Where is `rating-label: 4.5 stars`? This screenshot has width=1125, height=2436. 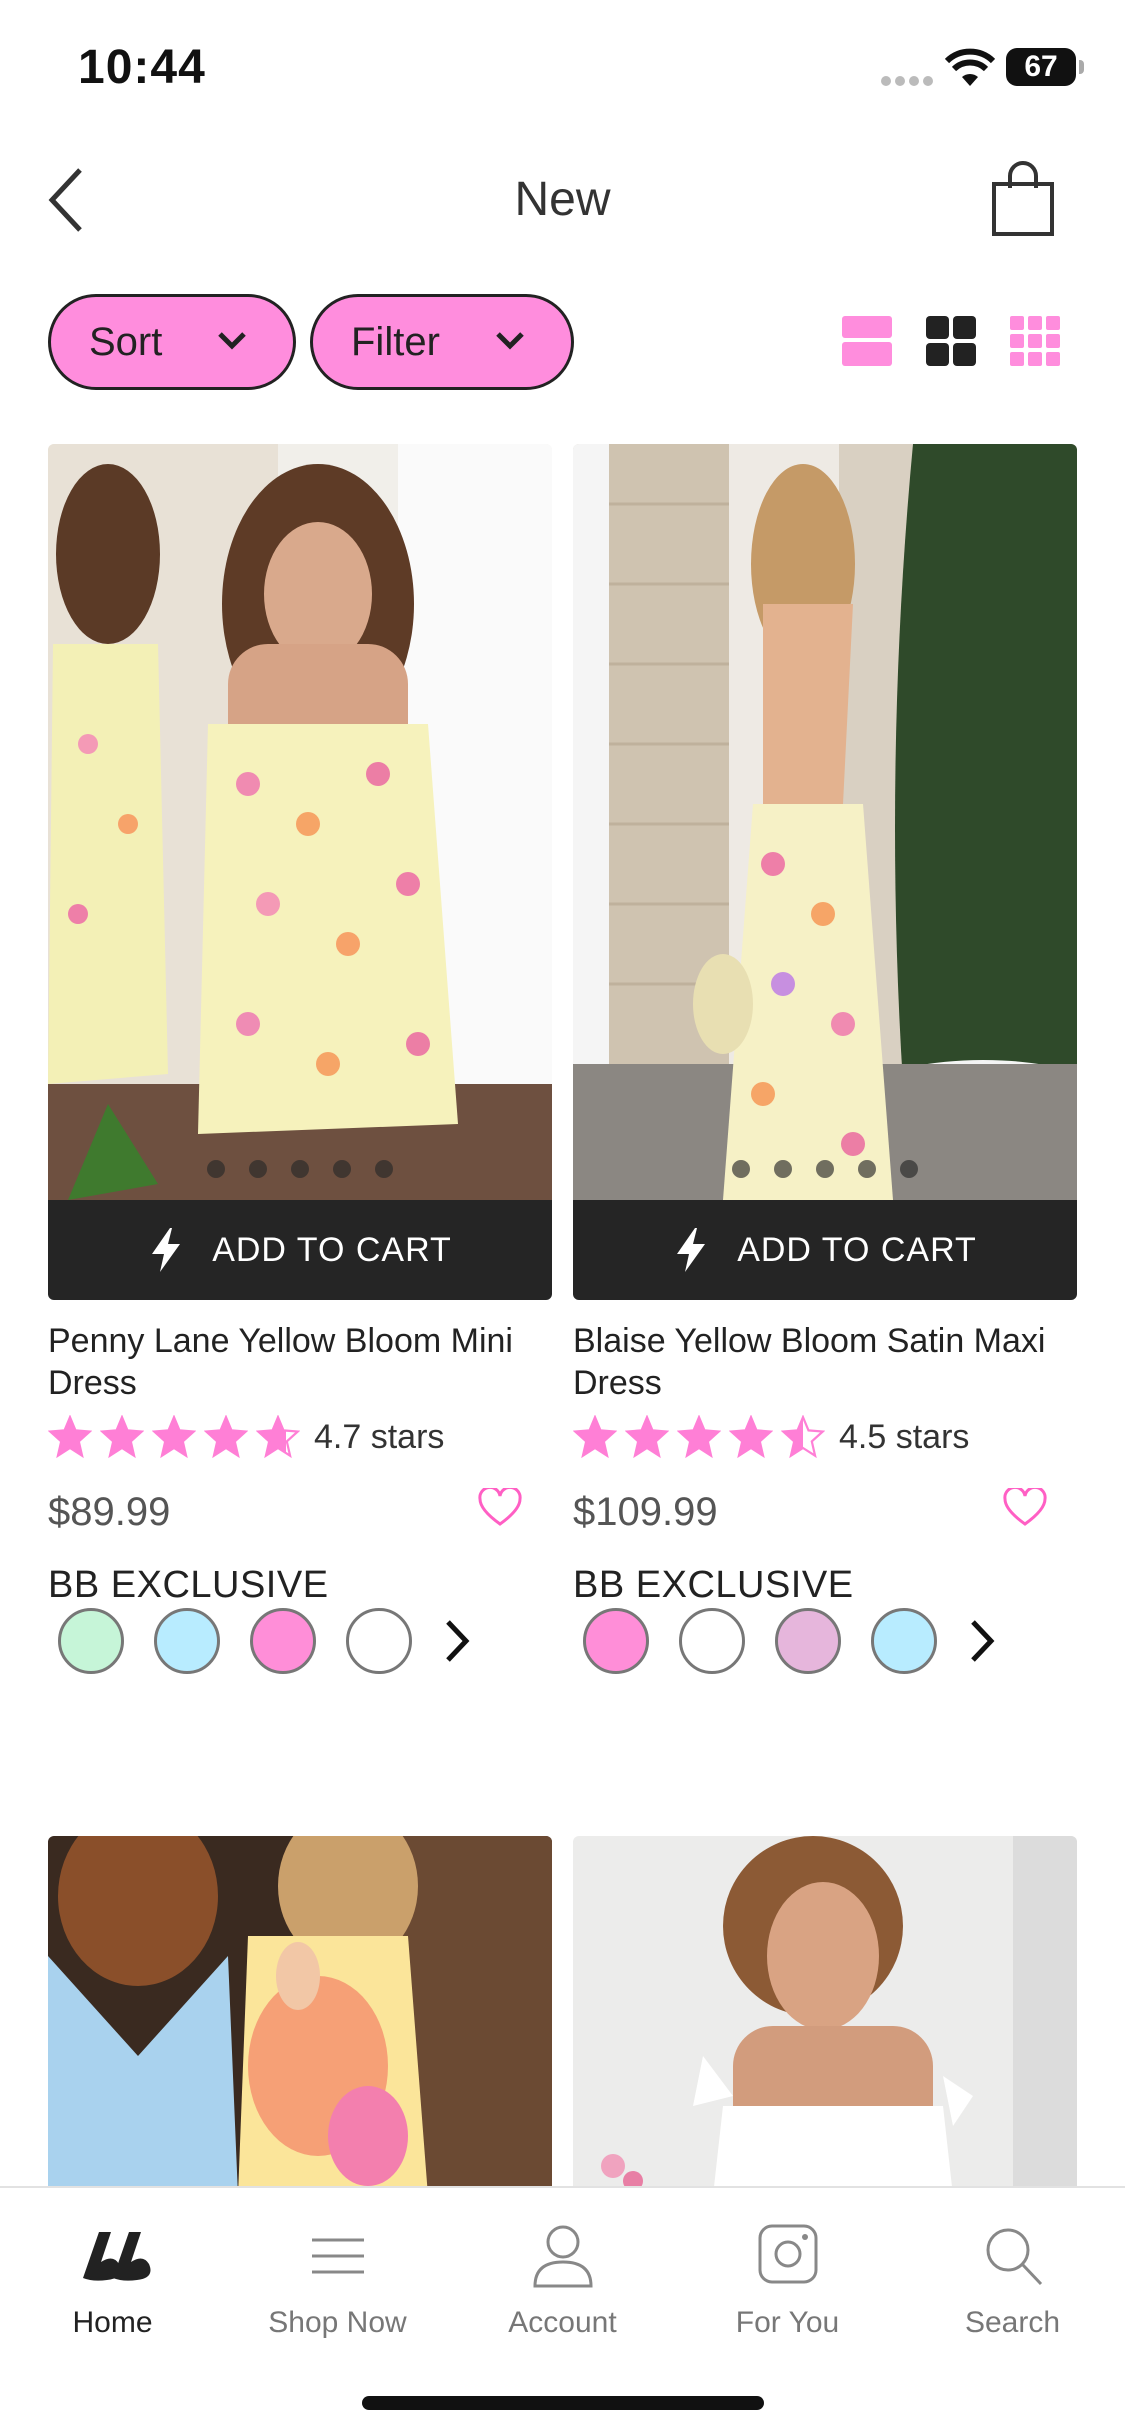
rating-label: 4.5 stars is located at coordinates (904, 1436).